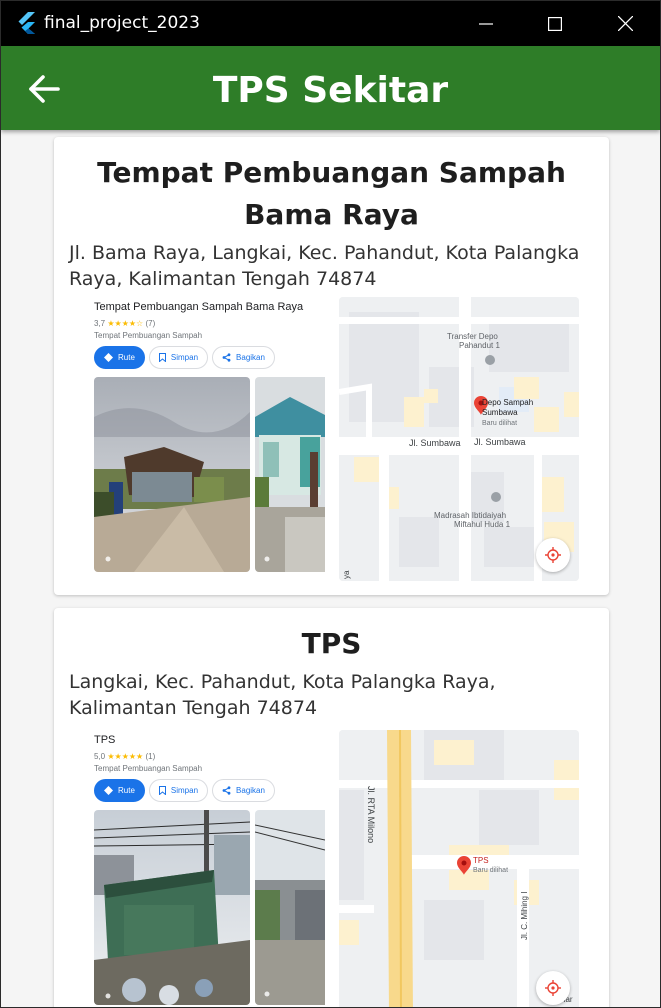 The width and height of the screenshot is (661, 1008). I want to click on minimize-icon, so click(486, 23).